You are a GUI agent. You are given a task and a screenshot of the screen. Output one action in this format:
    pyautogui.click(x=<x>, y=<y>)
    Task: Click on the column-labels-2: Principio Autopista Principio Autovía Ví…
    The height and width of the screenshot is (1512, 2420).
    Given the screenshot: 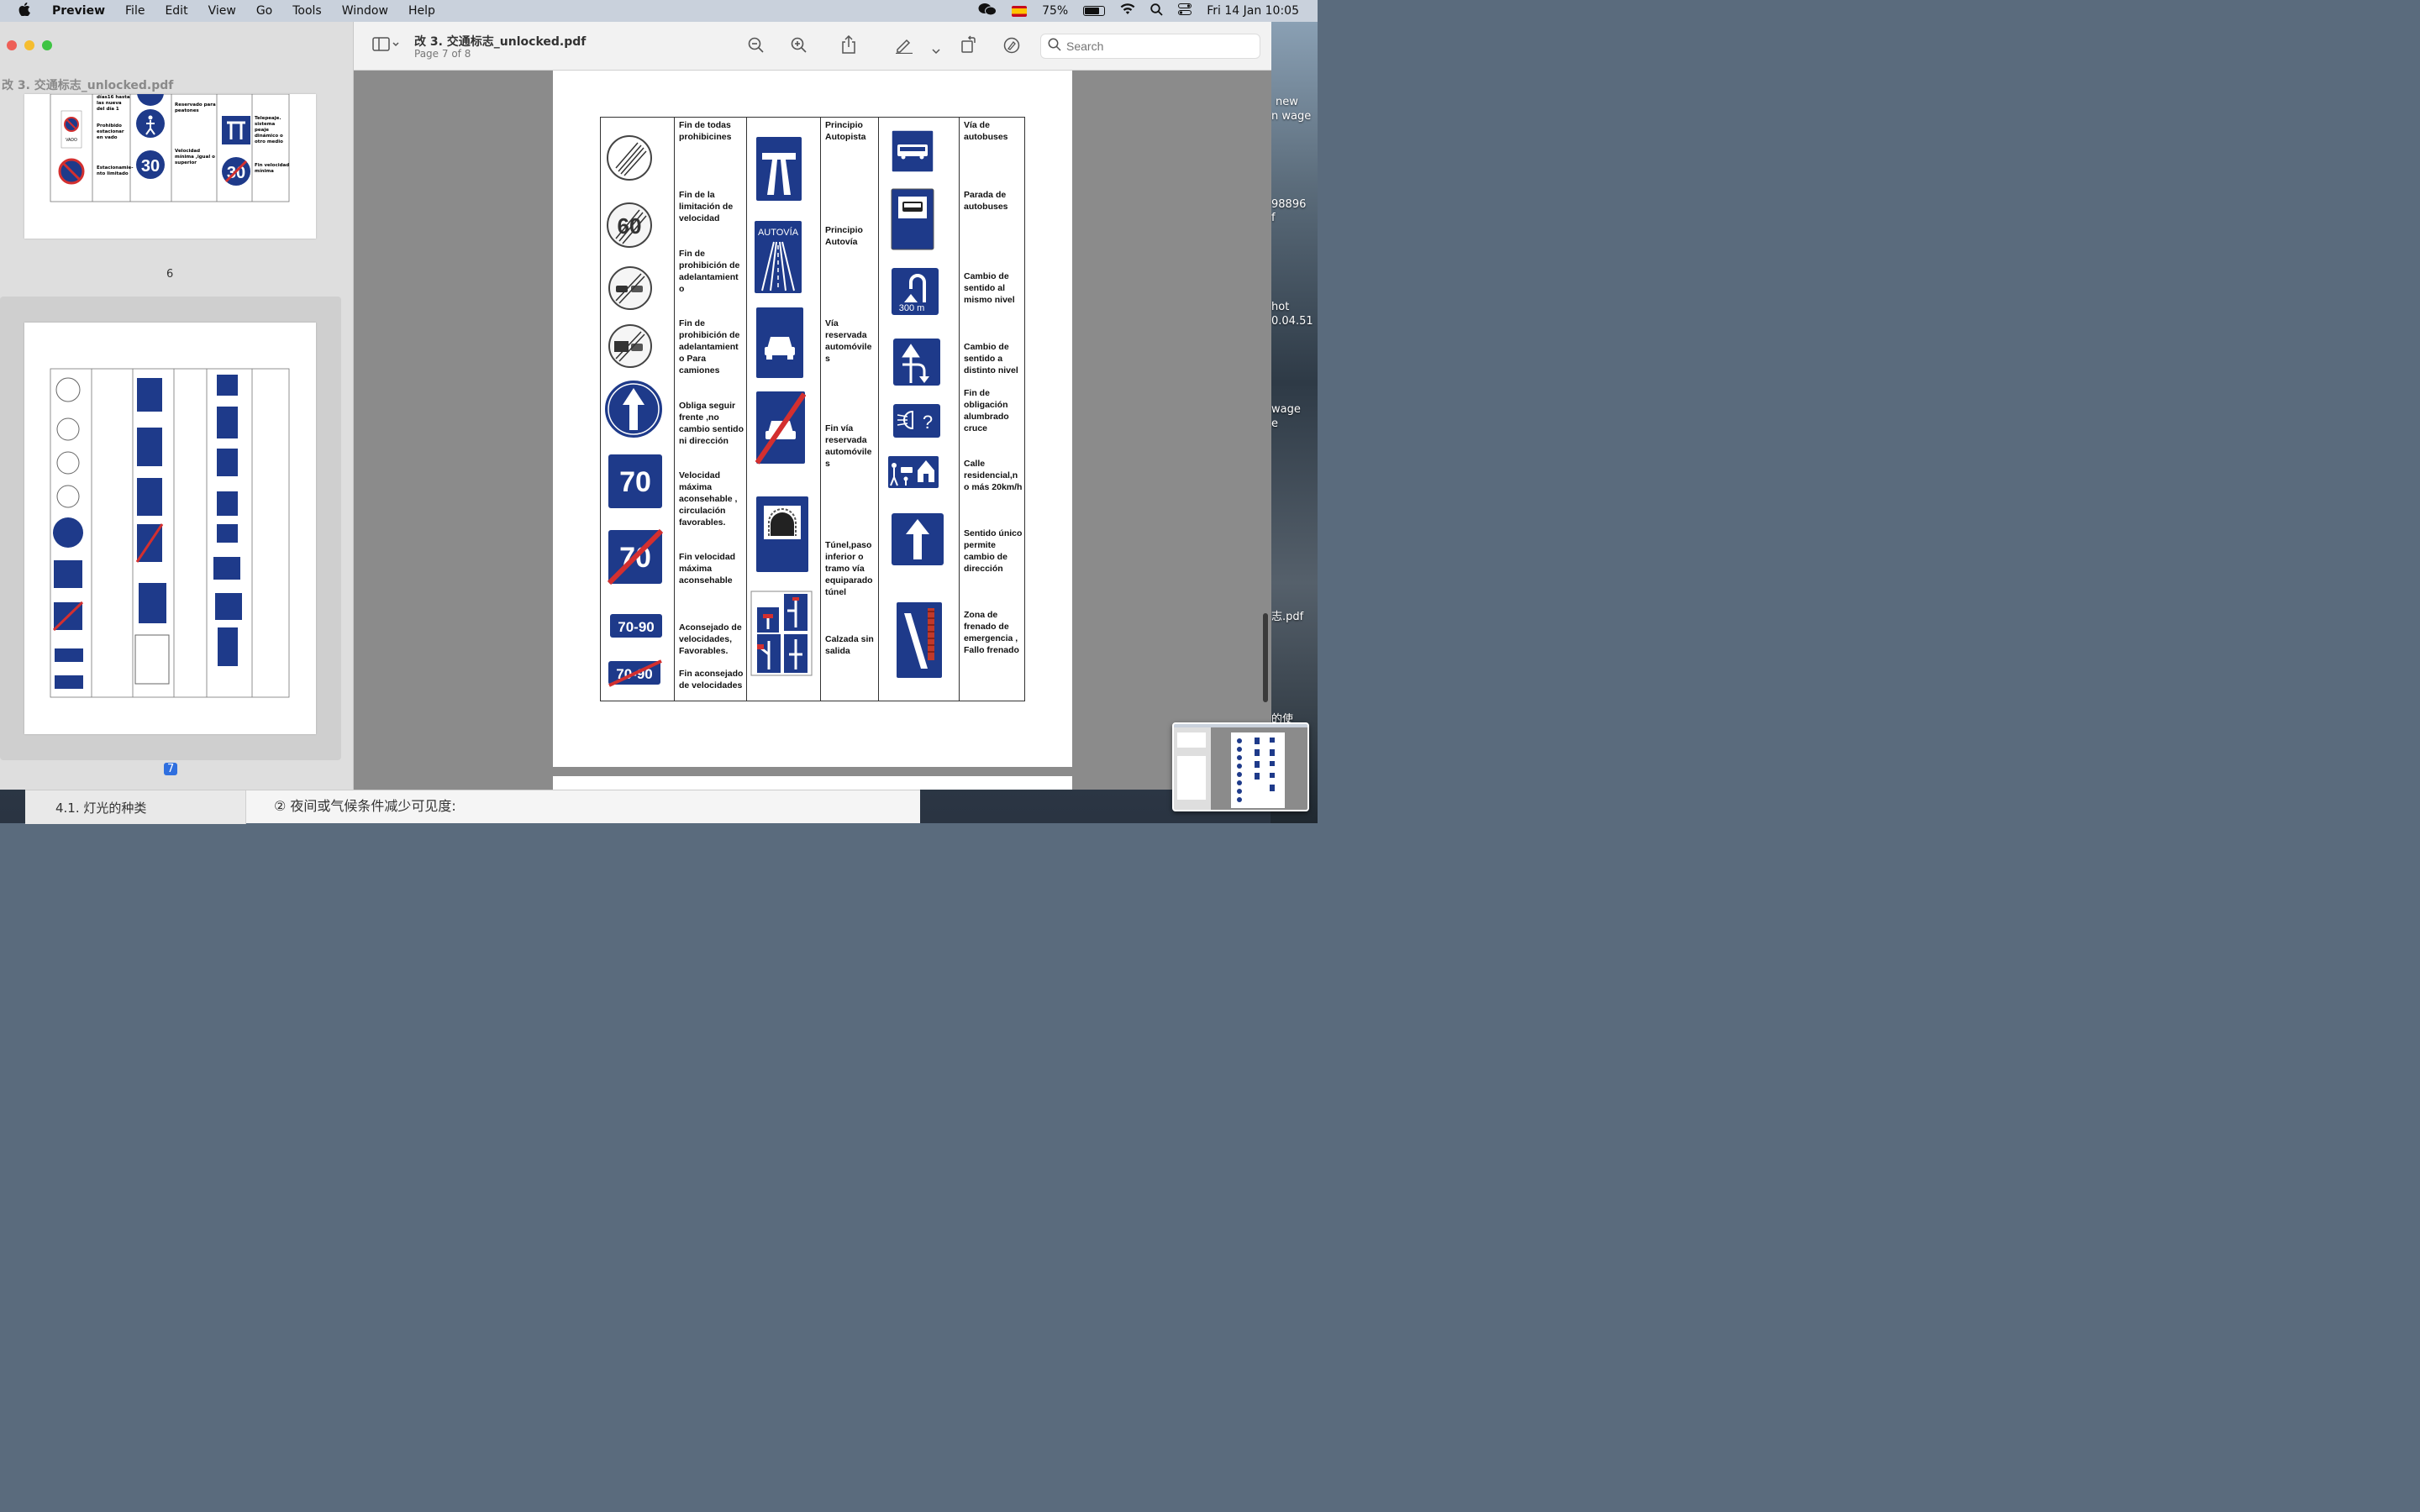 What is the action you would take?
    pyautogui.click(x=849, y=409)
    